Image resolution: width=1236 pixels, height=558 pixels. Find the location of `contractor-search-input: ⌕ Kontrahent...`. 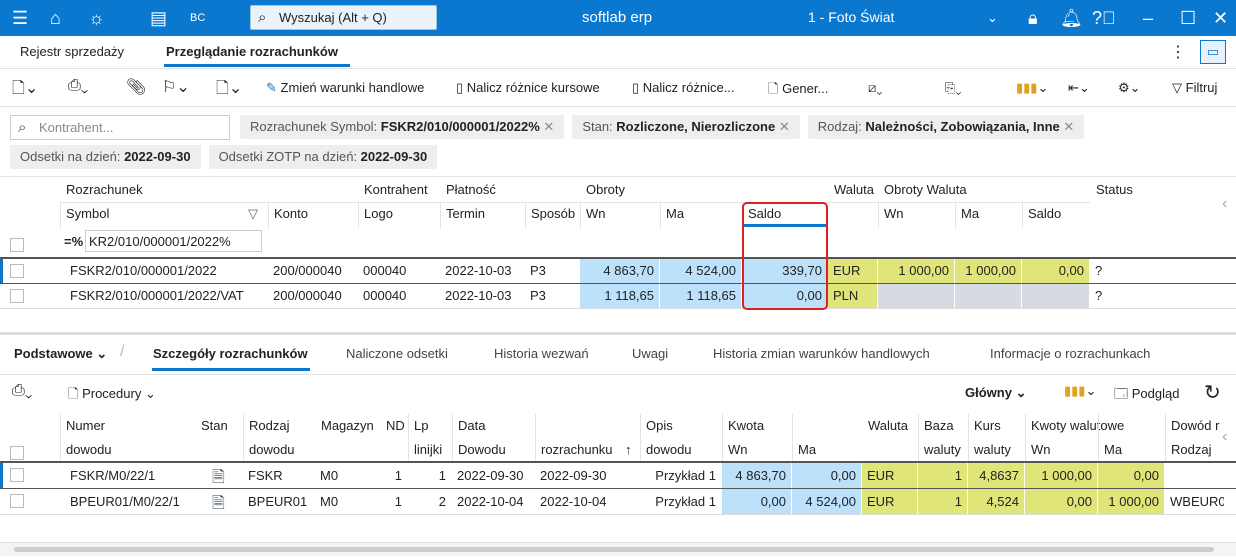

contractor-search-input: ⌕ Kontrahent... is located at coordinates (120, 127).